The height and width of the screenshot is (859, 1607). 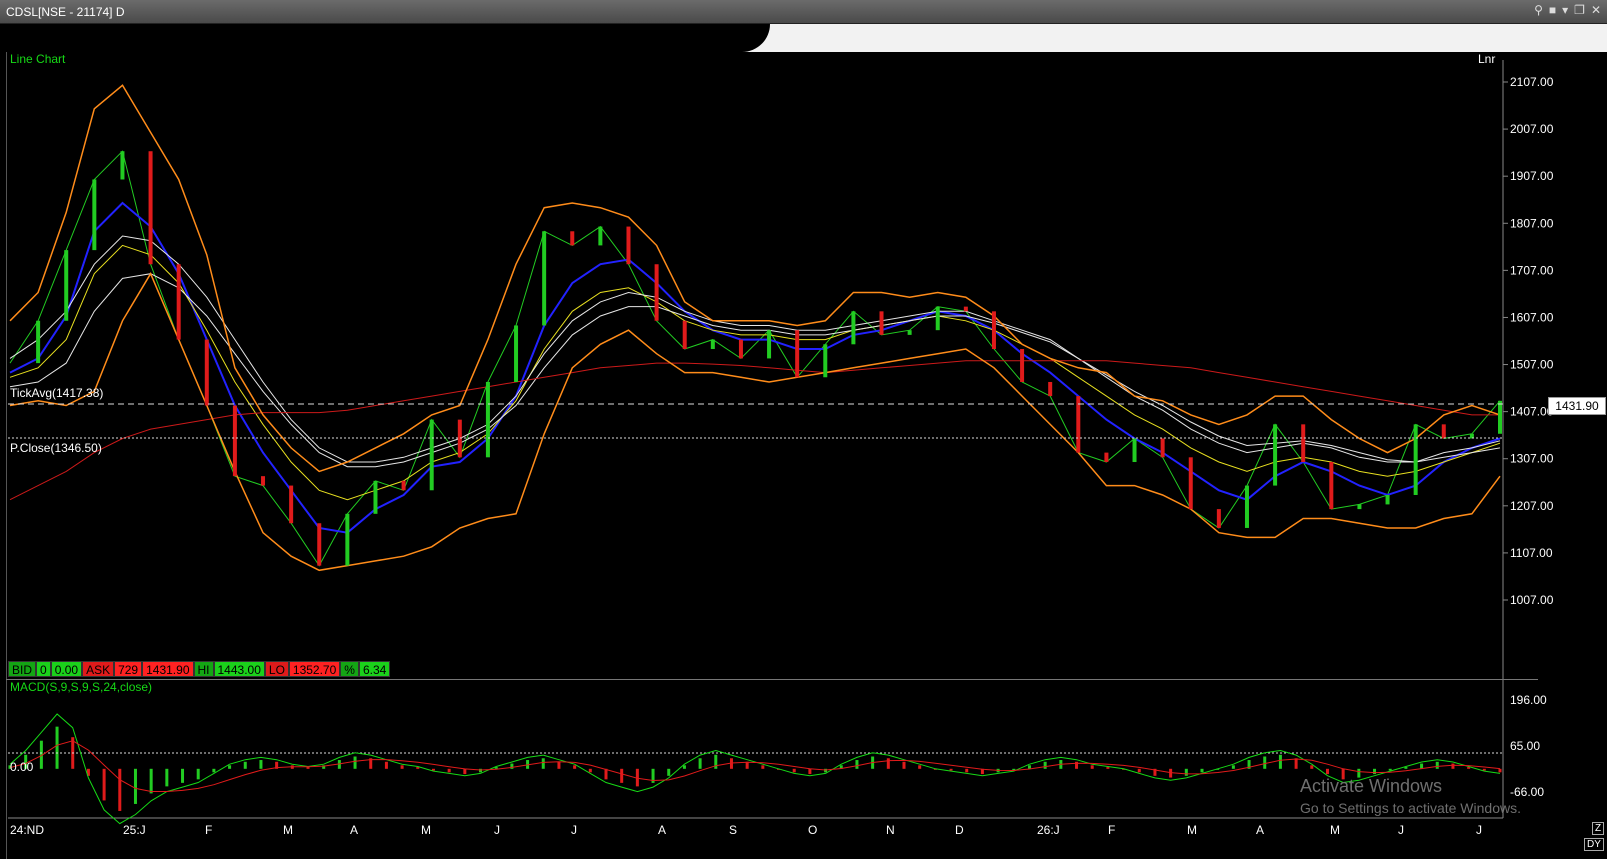 What do you see at coordinates (1532, 317) in the screenshot?
I see `y-tick-label: 1607.00` at bounding box center [1532, 317].